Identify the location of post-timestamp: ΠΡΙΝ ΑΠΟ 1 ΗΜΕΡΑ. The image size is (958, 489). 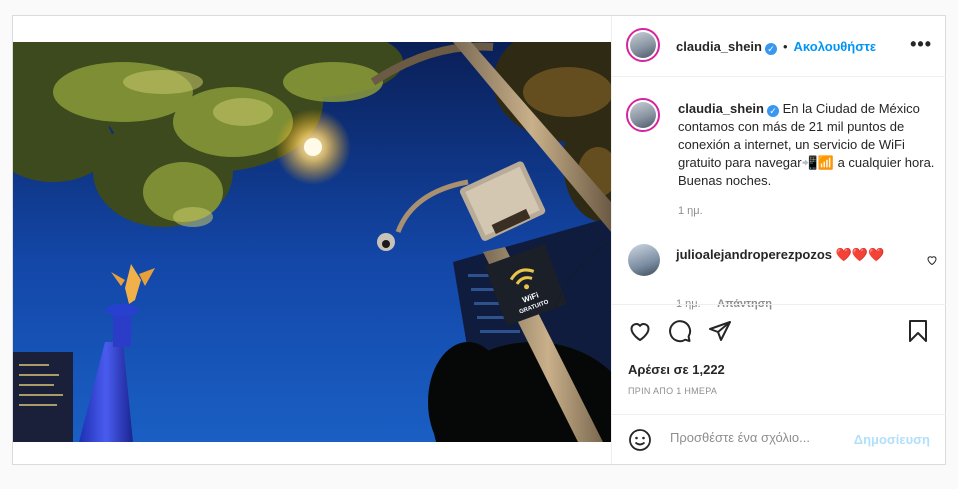
(672, 391).